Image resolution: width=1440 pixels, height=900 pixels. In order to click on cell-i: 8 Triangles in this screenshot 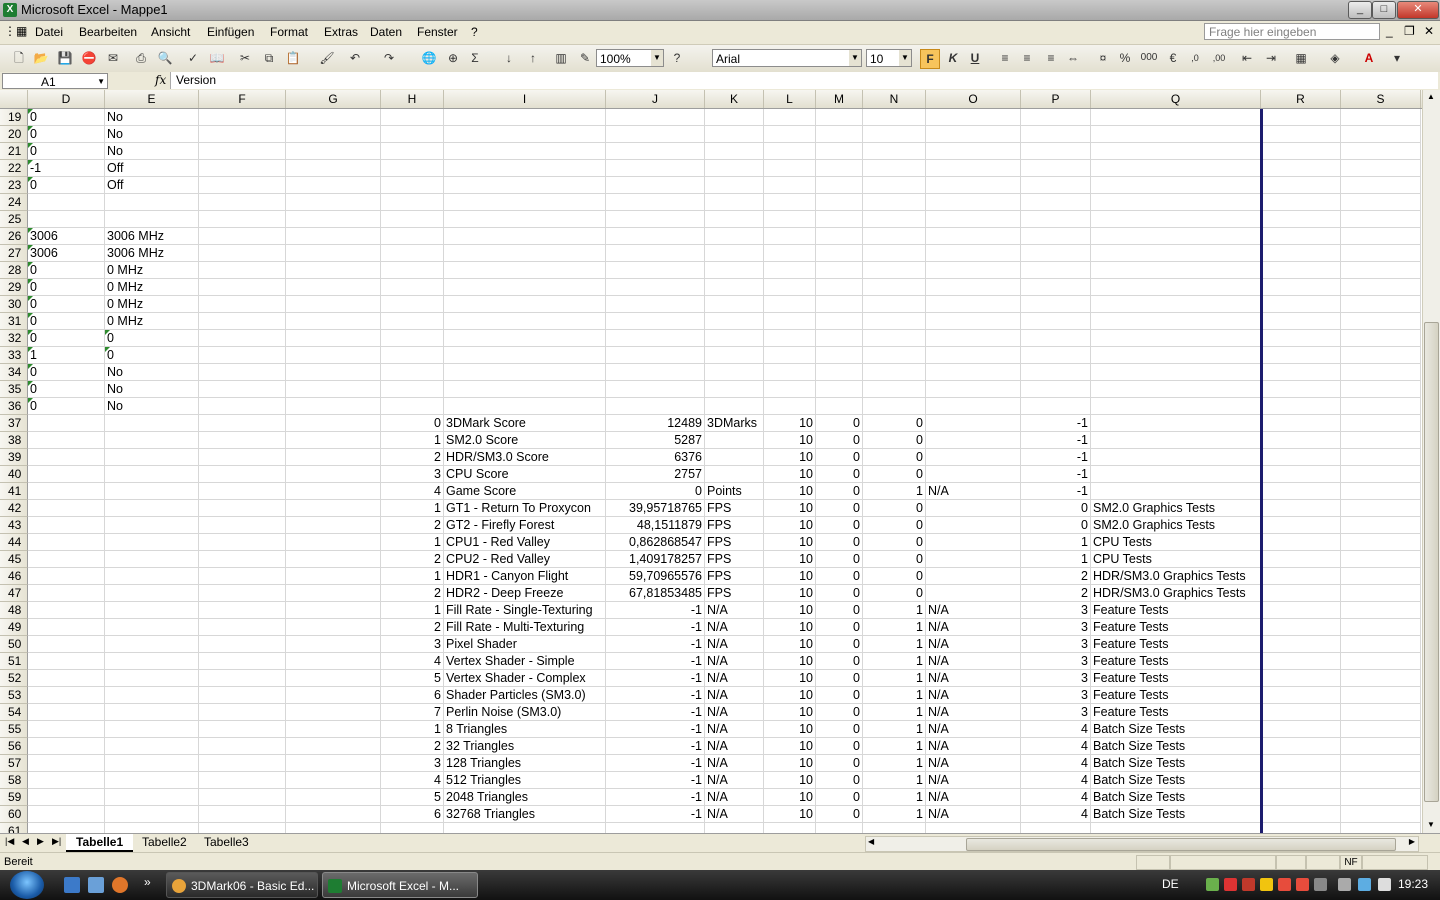, I will do `click(525, 729)`.